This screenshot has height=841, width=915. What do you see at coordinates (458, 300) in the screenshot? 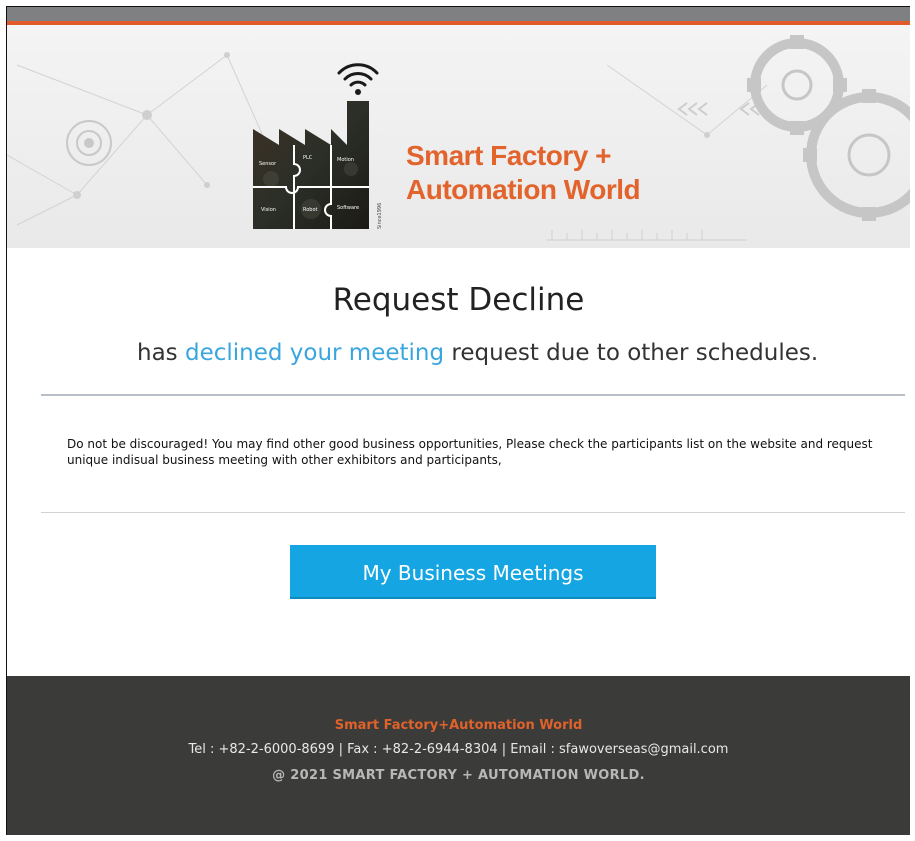
I see `page-title: Request Decline` at bounding box center [458, 300].